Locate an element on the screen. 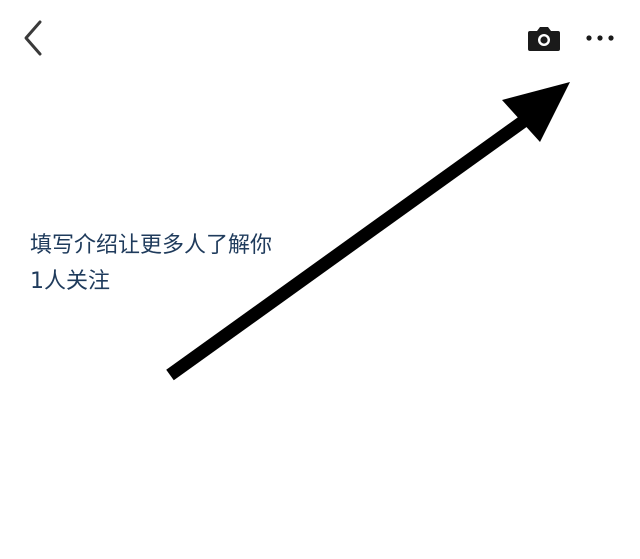  profile-info: 填写介绍让更多人了解你 1人关注 is located at coordinates (151, 264).